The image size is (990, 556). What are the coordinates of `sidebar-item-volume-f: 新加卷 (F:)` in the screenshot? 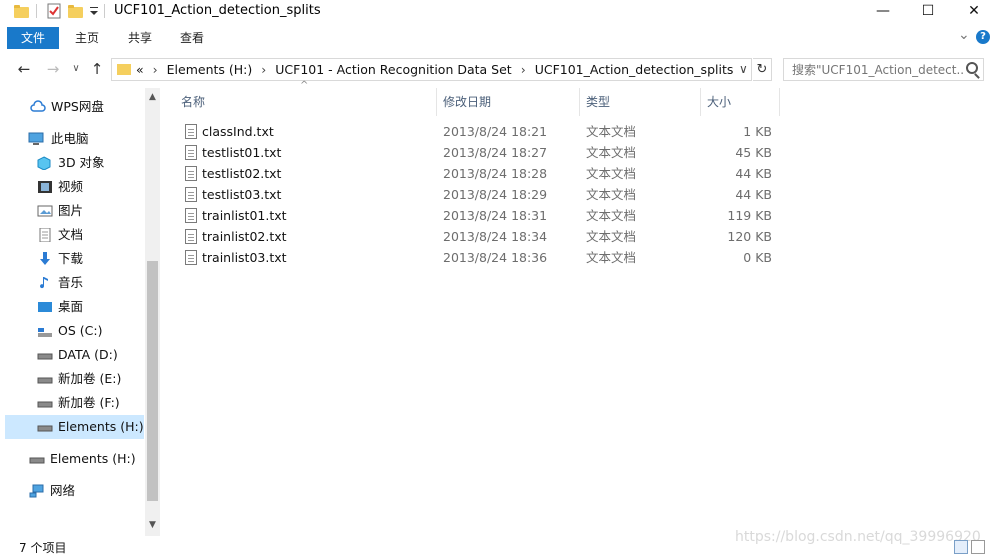 It's located at (72, 403).